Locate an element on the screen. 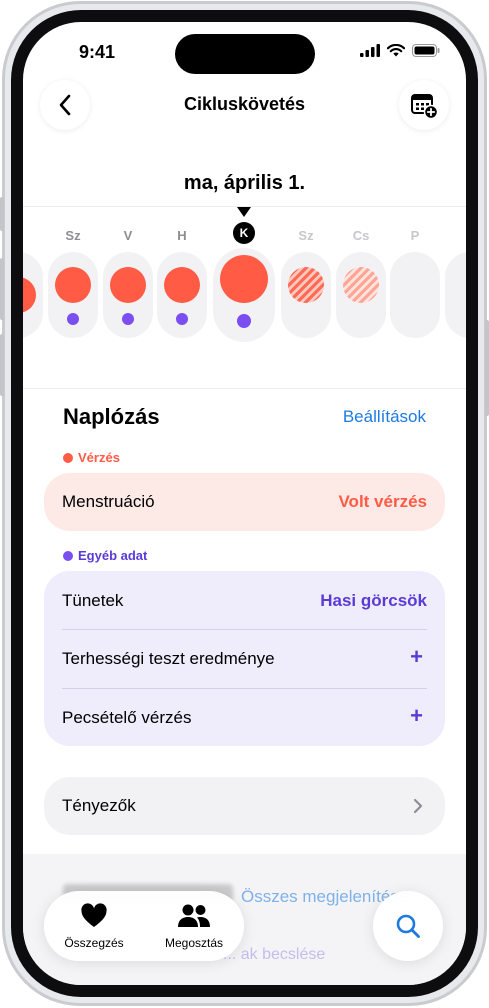  today-pointer-icon is located at coordinates (244, 212).